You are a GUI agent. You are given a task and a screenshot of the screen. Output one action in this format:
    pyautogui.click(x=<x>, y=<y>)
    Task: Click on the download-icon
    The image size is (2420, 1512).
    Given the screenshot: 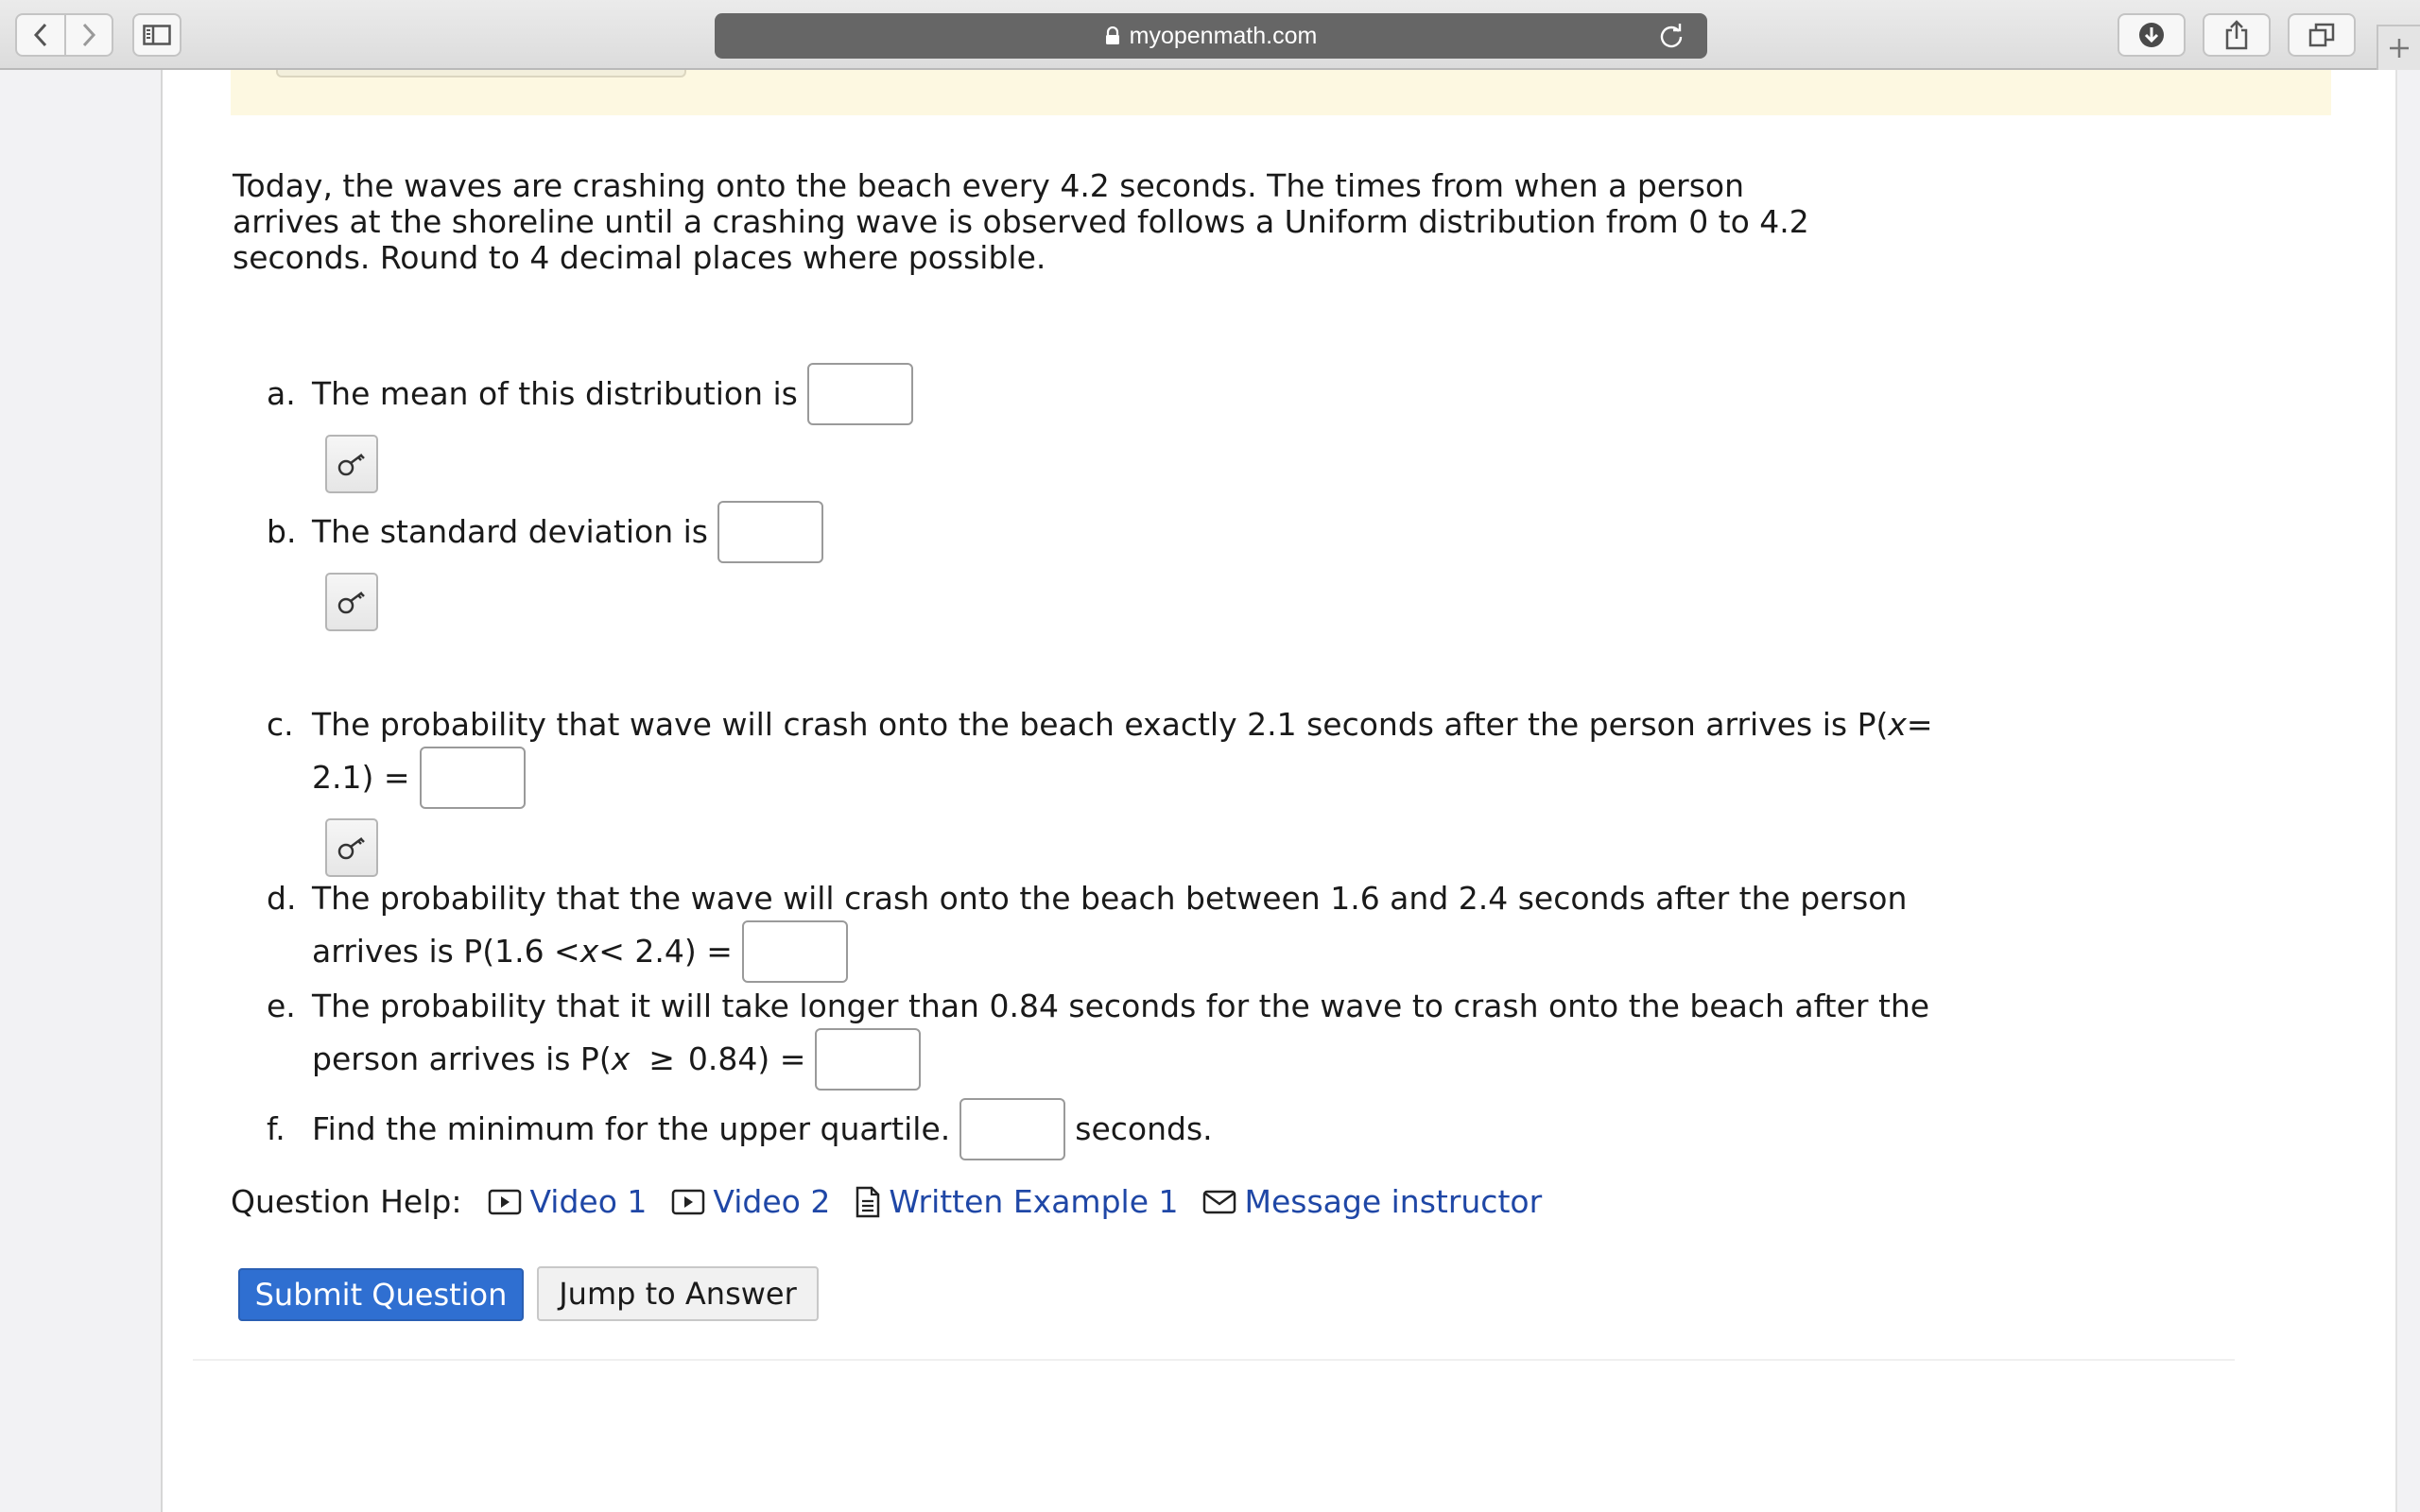 What is the action you would take?
    pyautogui.click(x=2152, y=35)
    